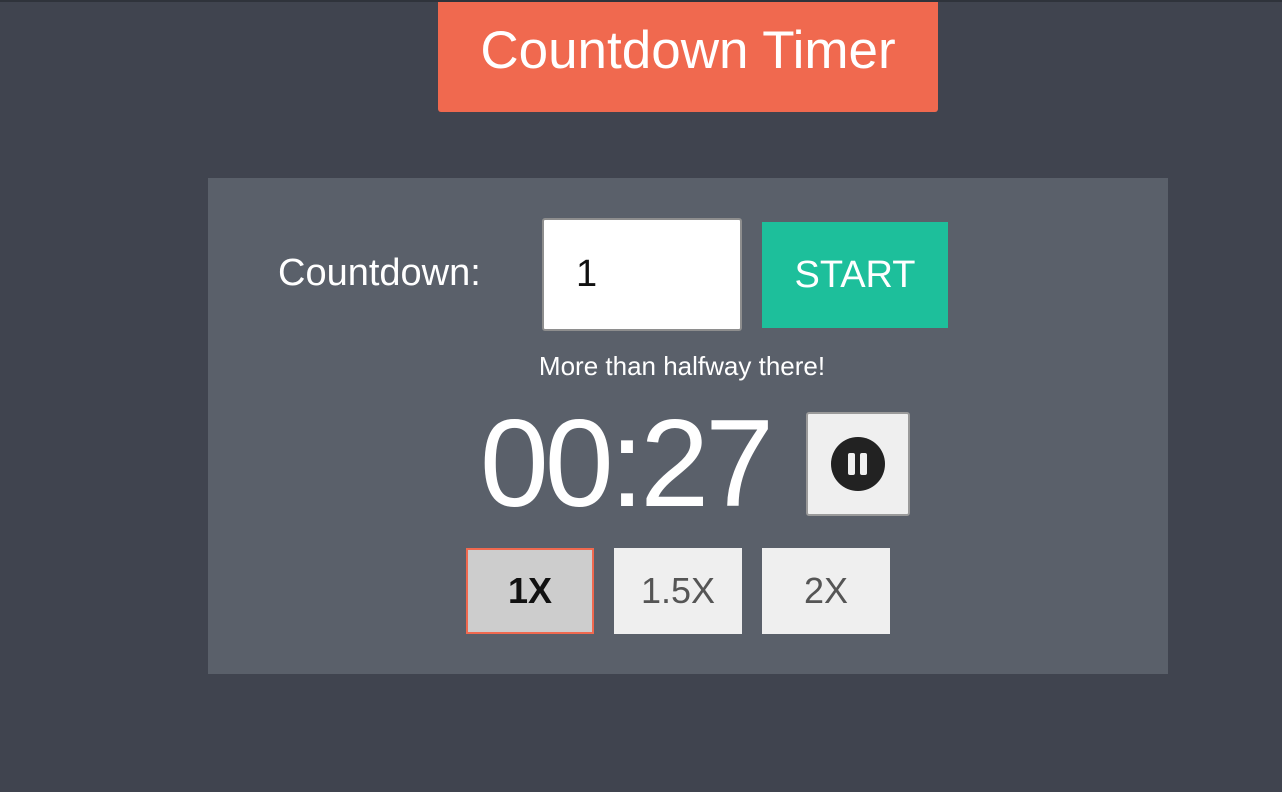 This screenshot has height=792, width=1282. What do you see at coordinates (642, 274) in the screenshot?
I see `countdown-minutes-input` at bounding box center [642, 274].